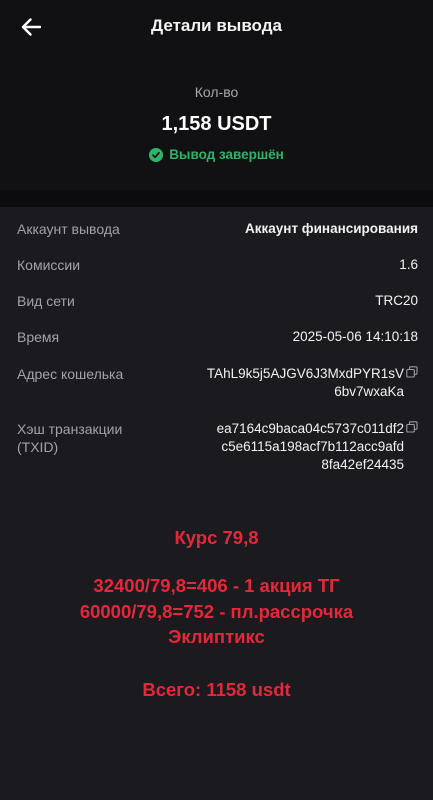  Describe the element at coordinates (396, 300) in the screenshot. I see `network-value: TRC20` at that location.